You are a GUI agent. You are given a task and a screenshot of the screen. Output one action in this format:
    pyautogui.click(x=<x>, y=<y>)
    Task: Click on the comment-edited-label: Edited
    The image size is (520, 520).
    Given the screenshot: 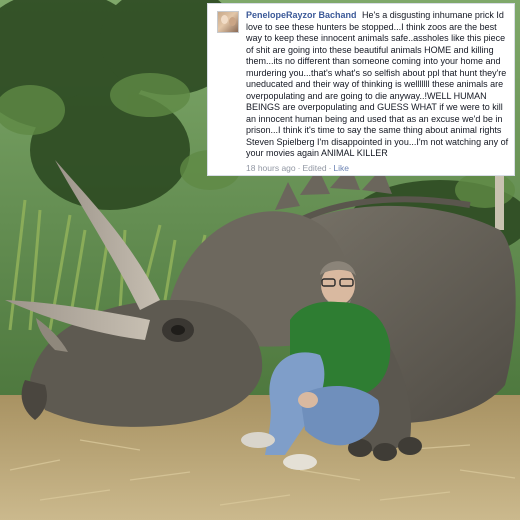 What is the action you would take?
    pyautogui.click(x=314, y=168)
    